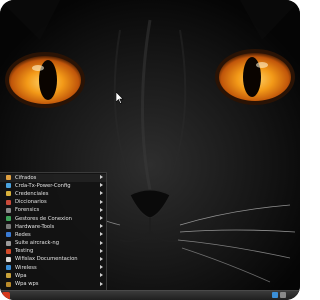  I want to click on menu-item-gestores-de-conexion: Gestores de Conexion, so click(53, 218).